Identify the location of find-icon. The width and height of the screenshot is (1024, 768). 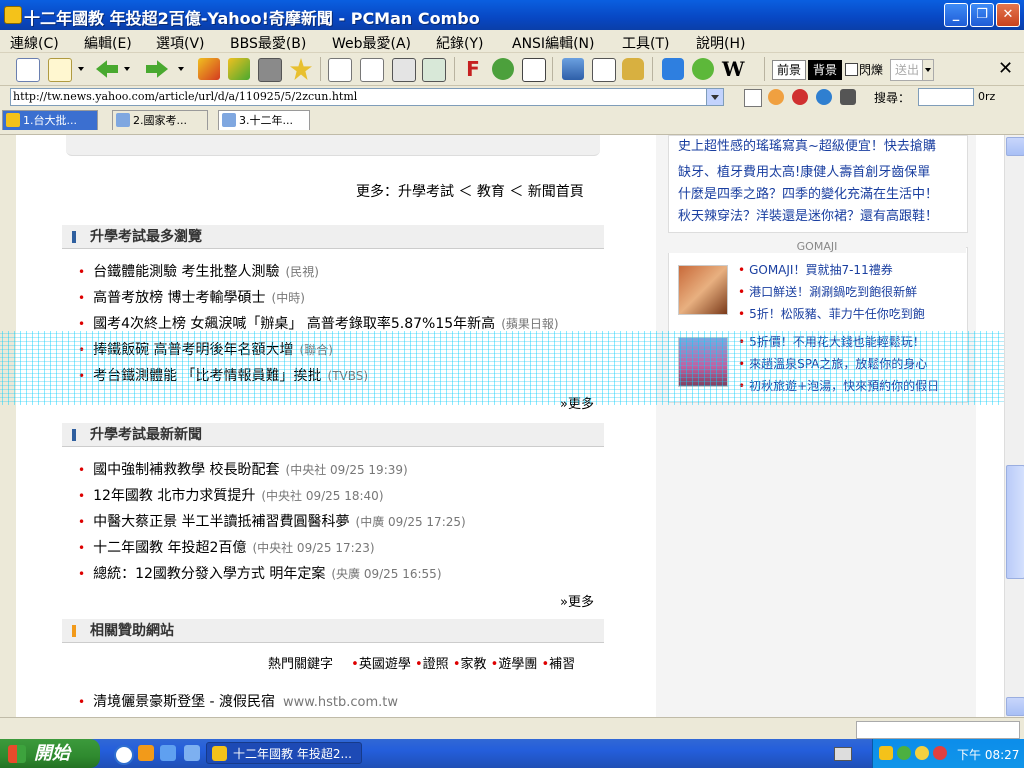
(434, 70).